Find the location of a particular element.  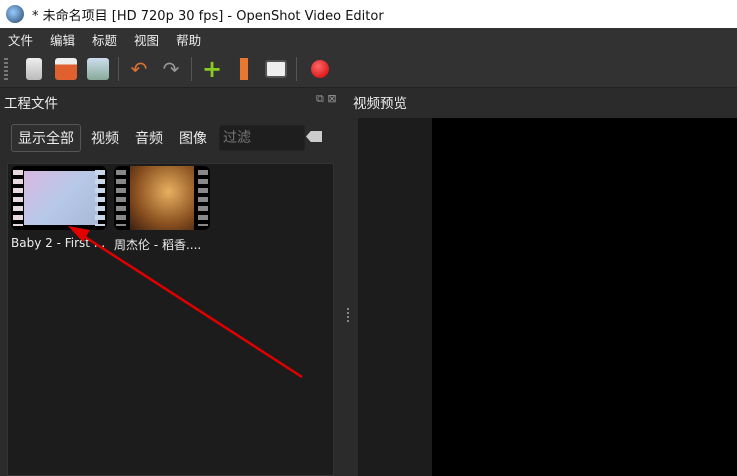

filter-bar: 显示全部 视频 音频 图像 is located at coordinates (158, 138).